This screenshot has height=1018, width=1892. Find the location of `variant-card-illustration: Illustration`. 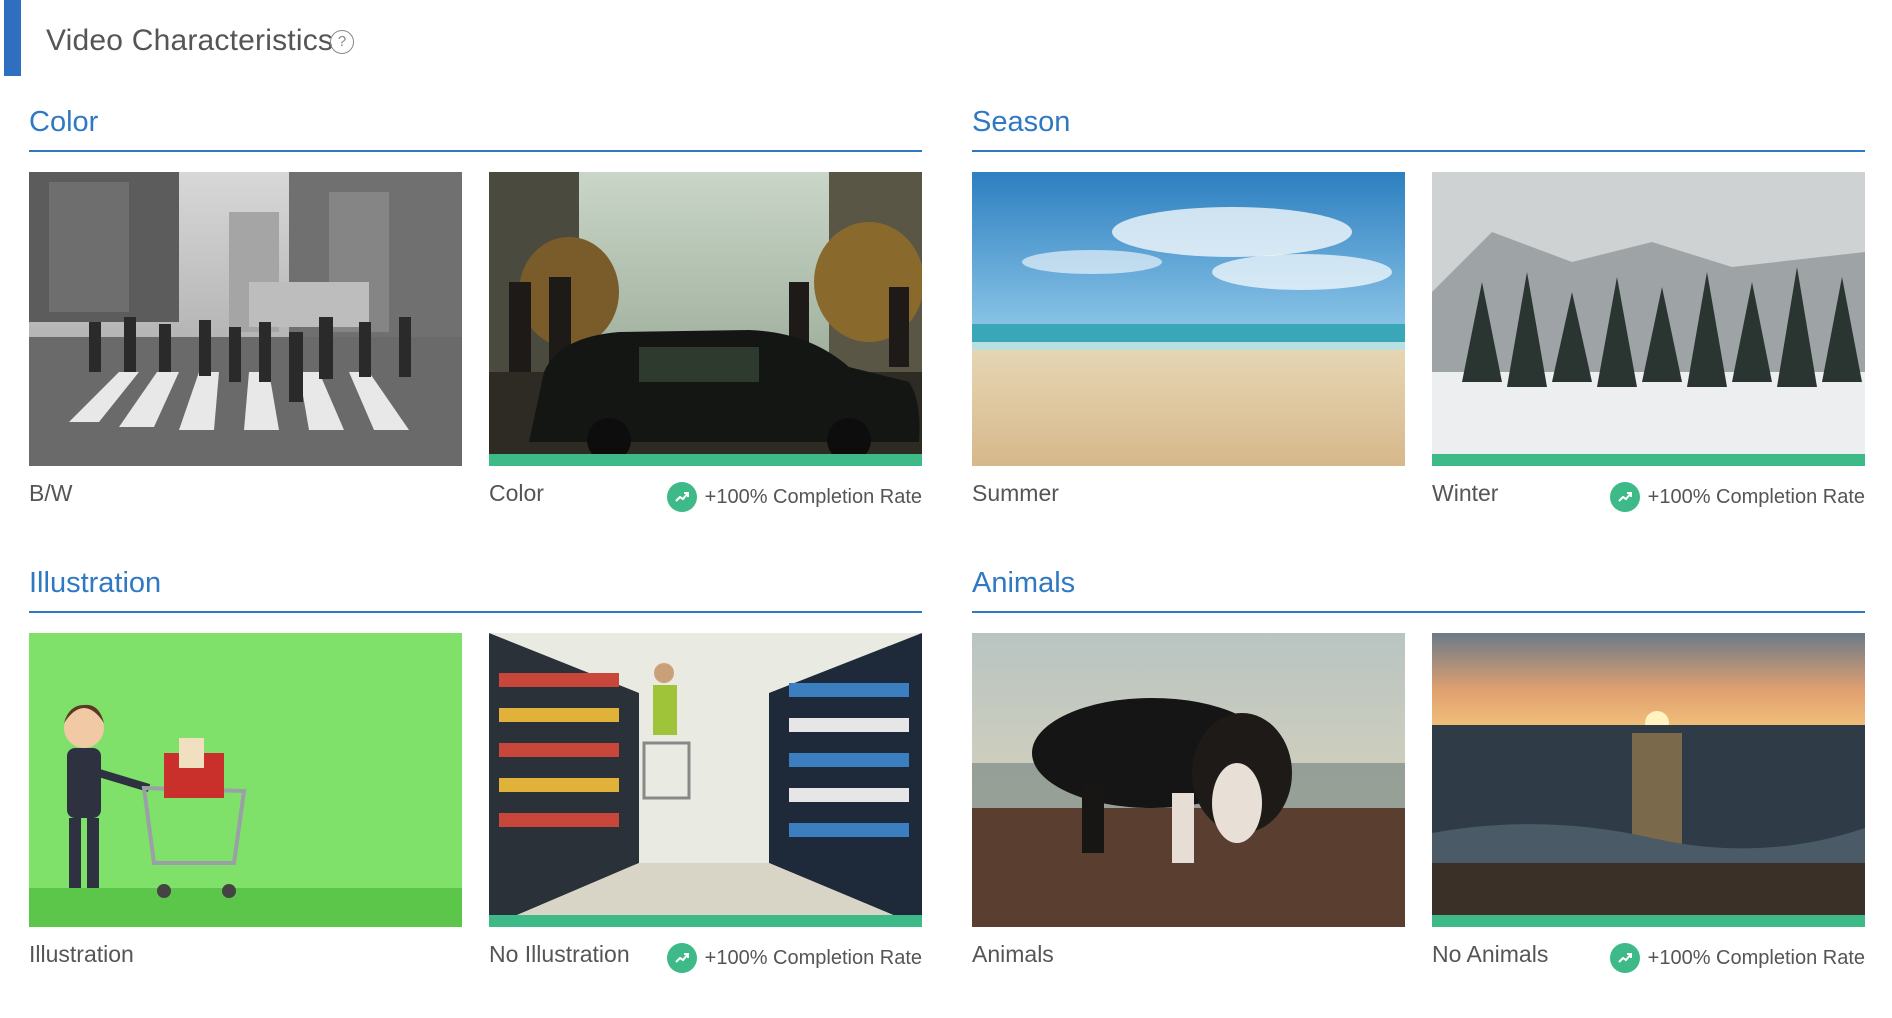

variant-card-illustration: Illustration is located at coordinates (245, 803).